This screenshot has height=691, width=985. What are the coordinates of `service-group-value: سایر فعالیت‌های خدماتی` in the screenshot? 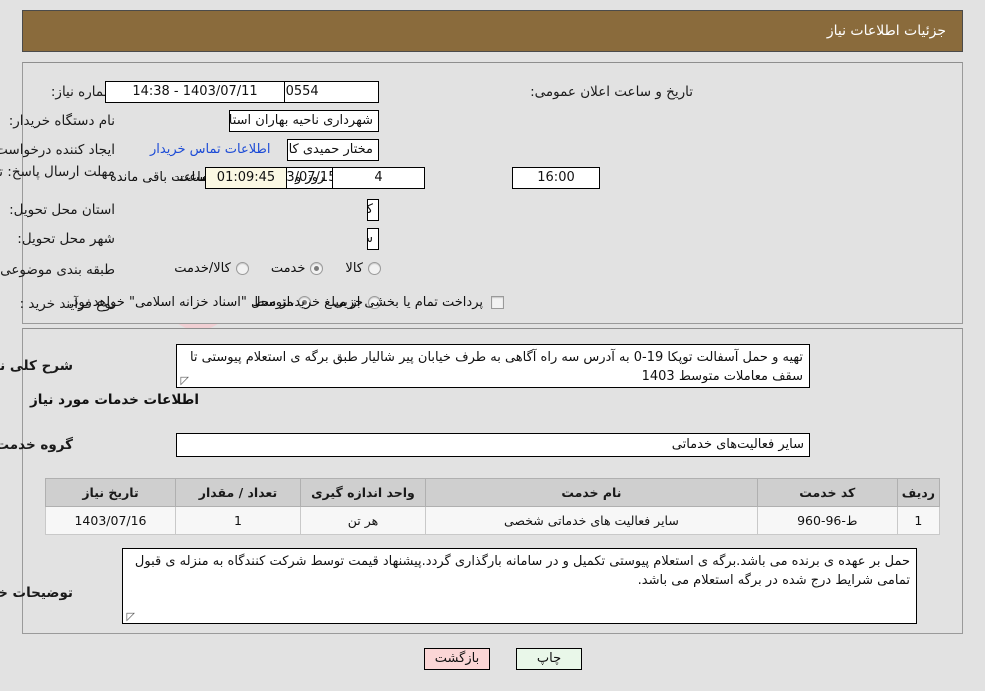 It's located at (493, 445).